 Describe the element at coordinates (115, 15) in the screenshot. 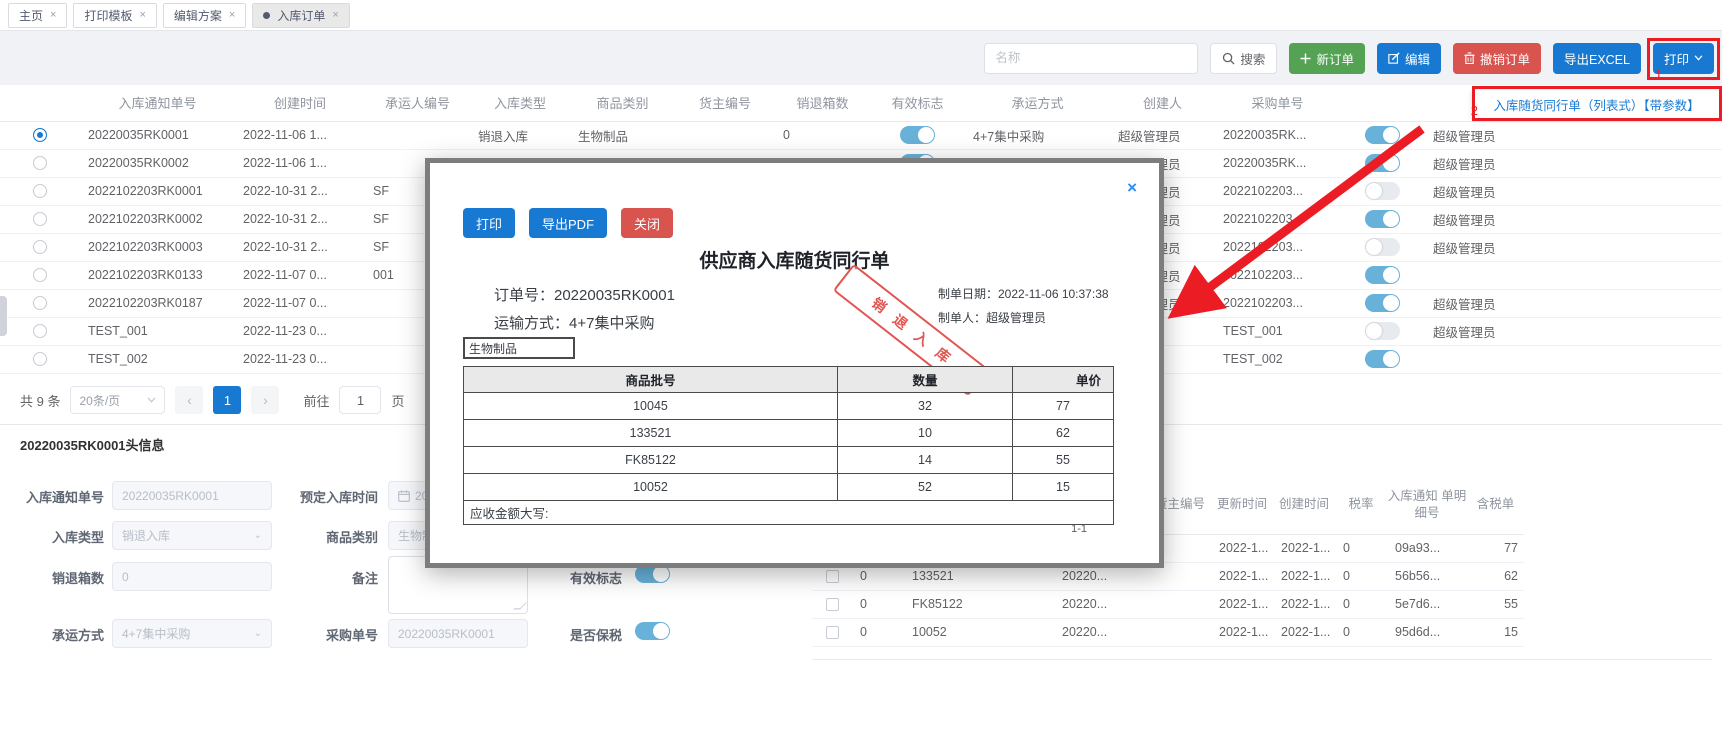

I see `tab-1: 打印模板 ×` at that location.